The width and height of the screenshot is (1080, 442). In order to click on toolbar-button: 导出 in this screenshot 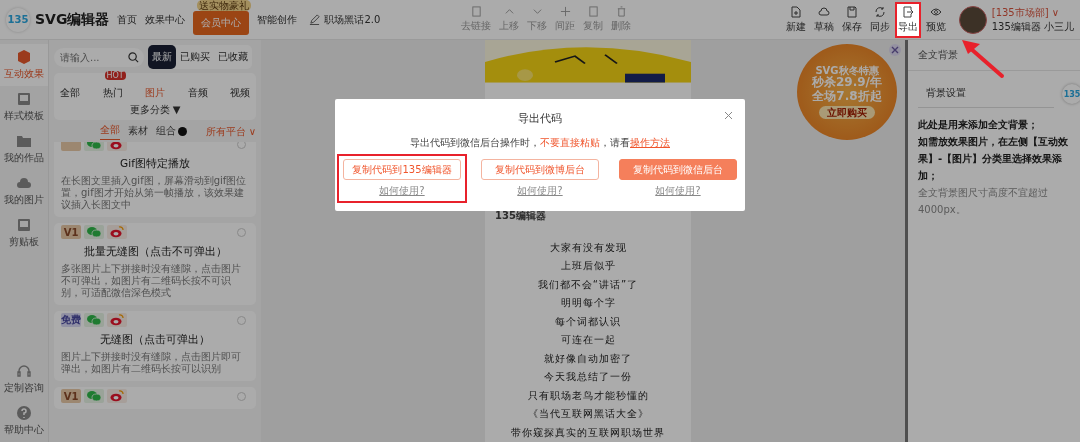, I will do `click(907, 19)`.